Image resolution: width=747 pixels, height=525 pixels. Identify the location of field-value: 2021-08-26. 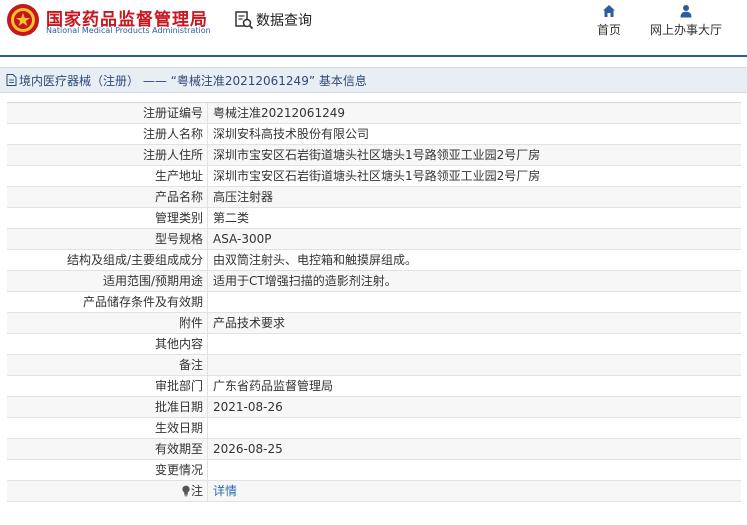
(248, 407).